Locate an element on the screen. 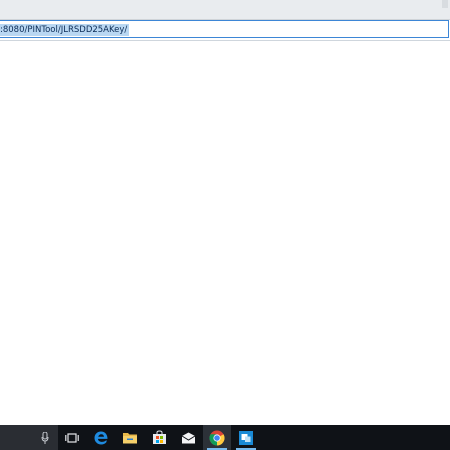 The width and height of the screenshot is (450, 450). url-text: :8080/PINTool/JLRSDD25AKey/ is located at coordinates (65, 30).